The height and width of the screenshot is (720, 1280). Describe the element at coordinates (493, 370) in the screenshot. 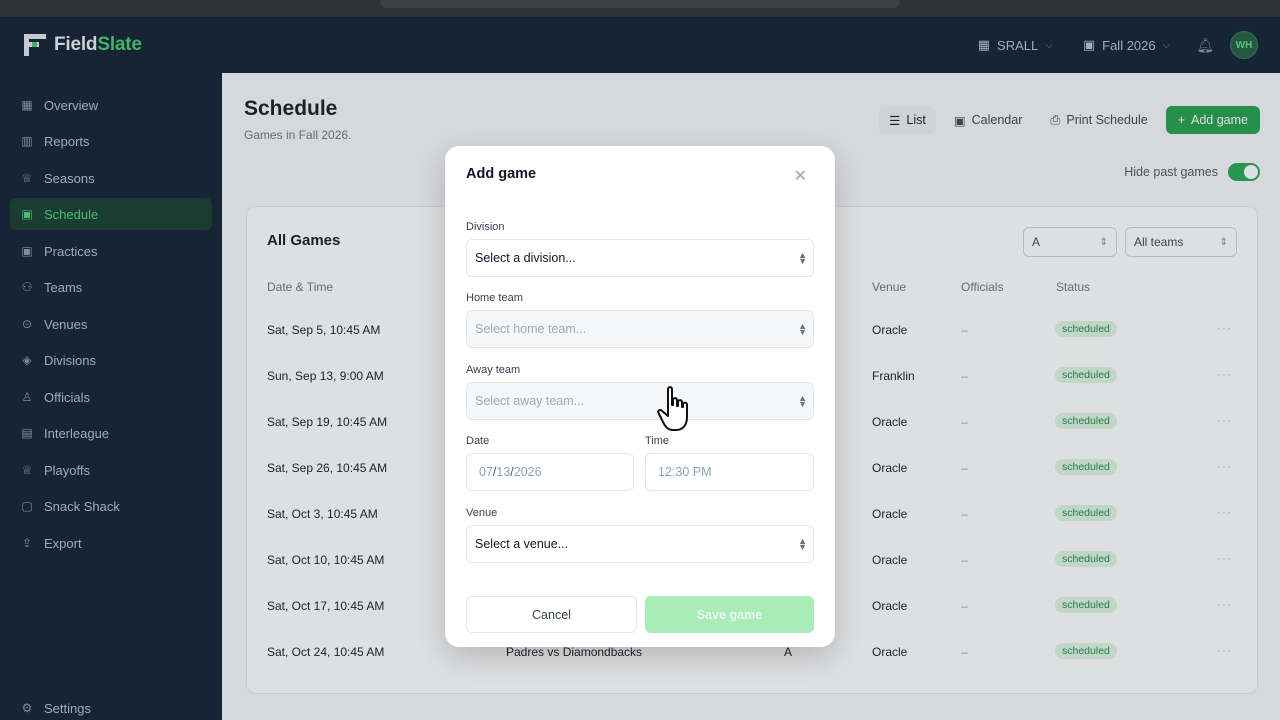

I see `away-team-label: Away team` at that location.